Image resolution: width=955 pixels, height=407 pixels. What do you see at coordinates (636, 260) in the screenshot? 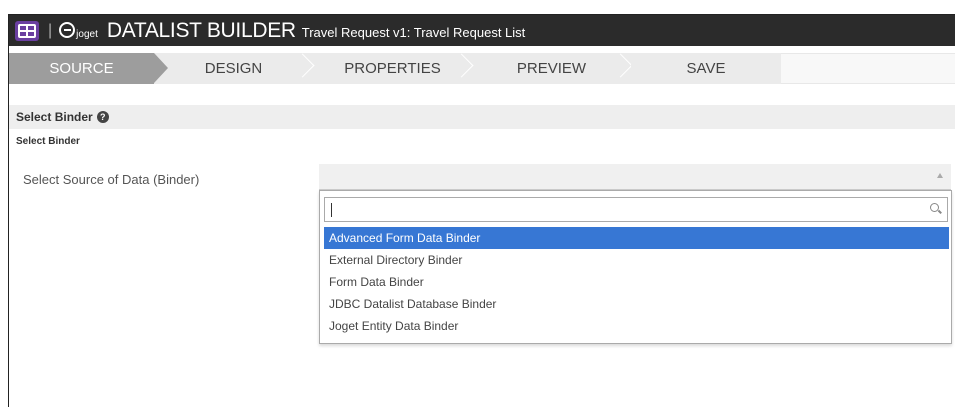
I see `binder-option: External Directory Binder` at bounding box center [636, 260].